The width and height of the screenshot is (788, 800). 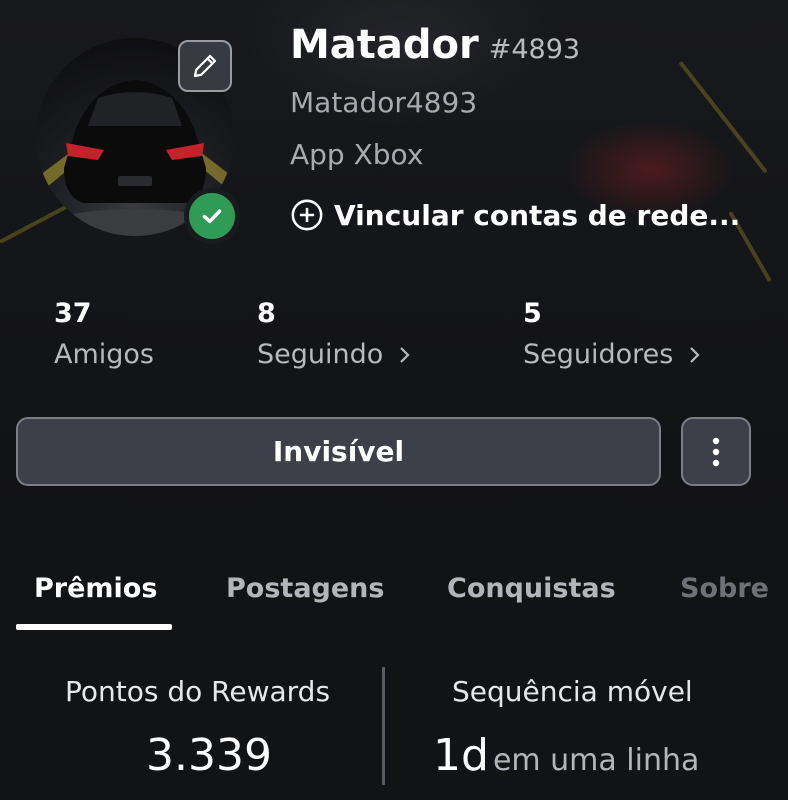 I want to click on plus-circle-icon, so click(x=307, y=215).